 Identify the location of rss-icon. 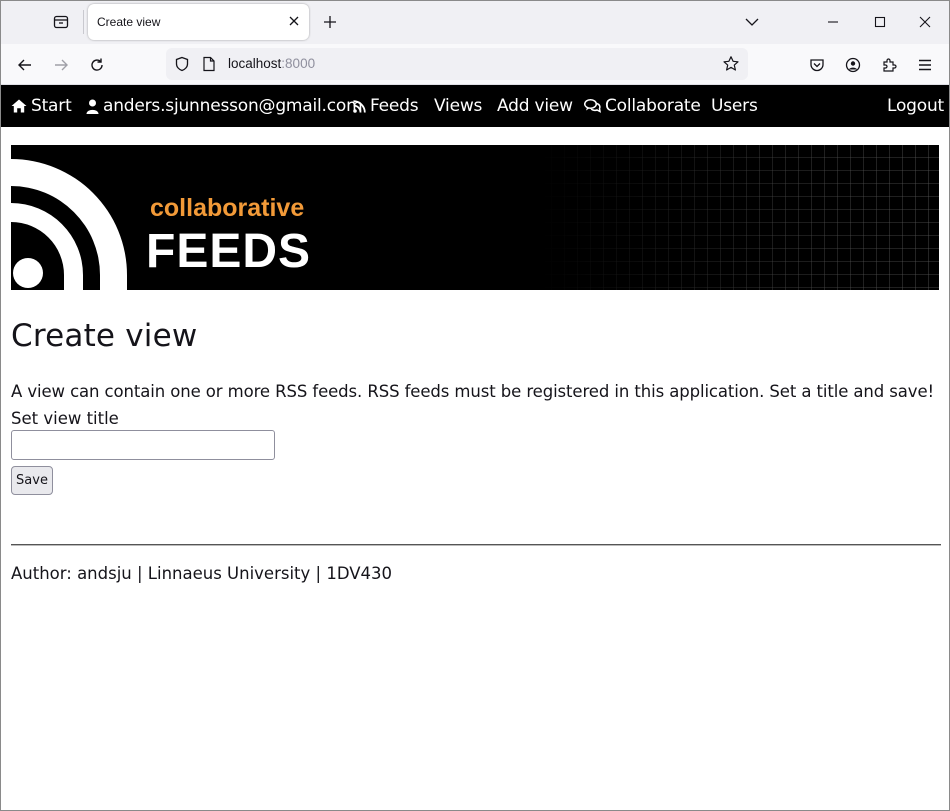
(359, 106).